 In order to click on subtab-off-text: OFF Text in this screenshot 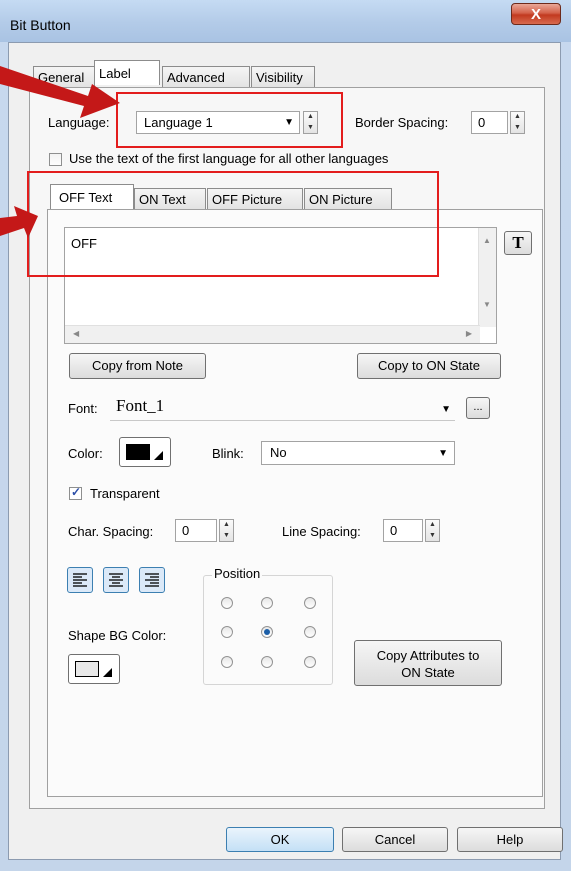, I will do `click(92, 196)`.